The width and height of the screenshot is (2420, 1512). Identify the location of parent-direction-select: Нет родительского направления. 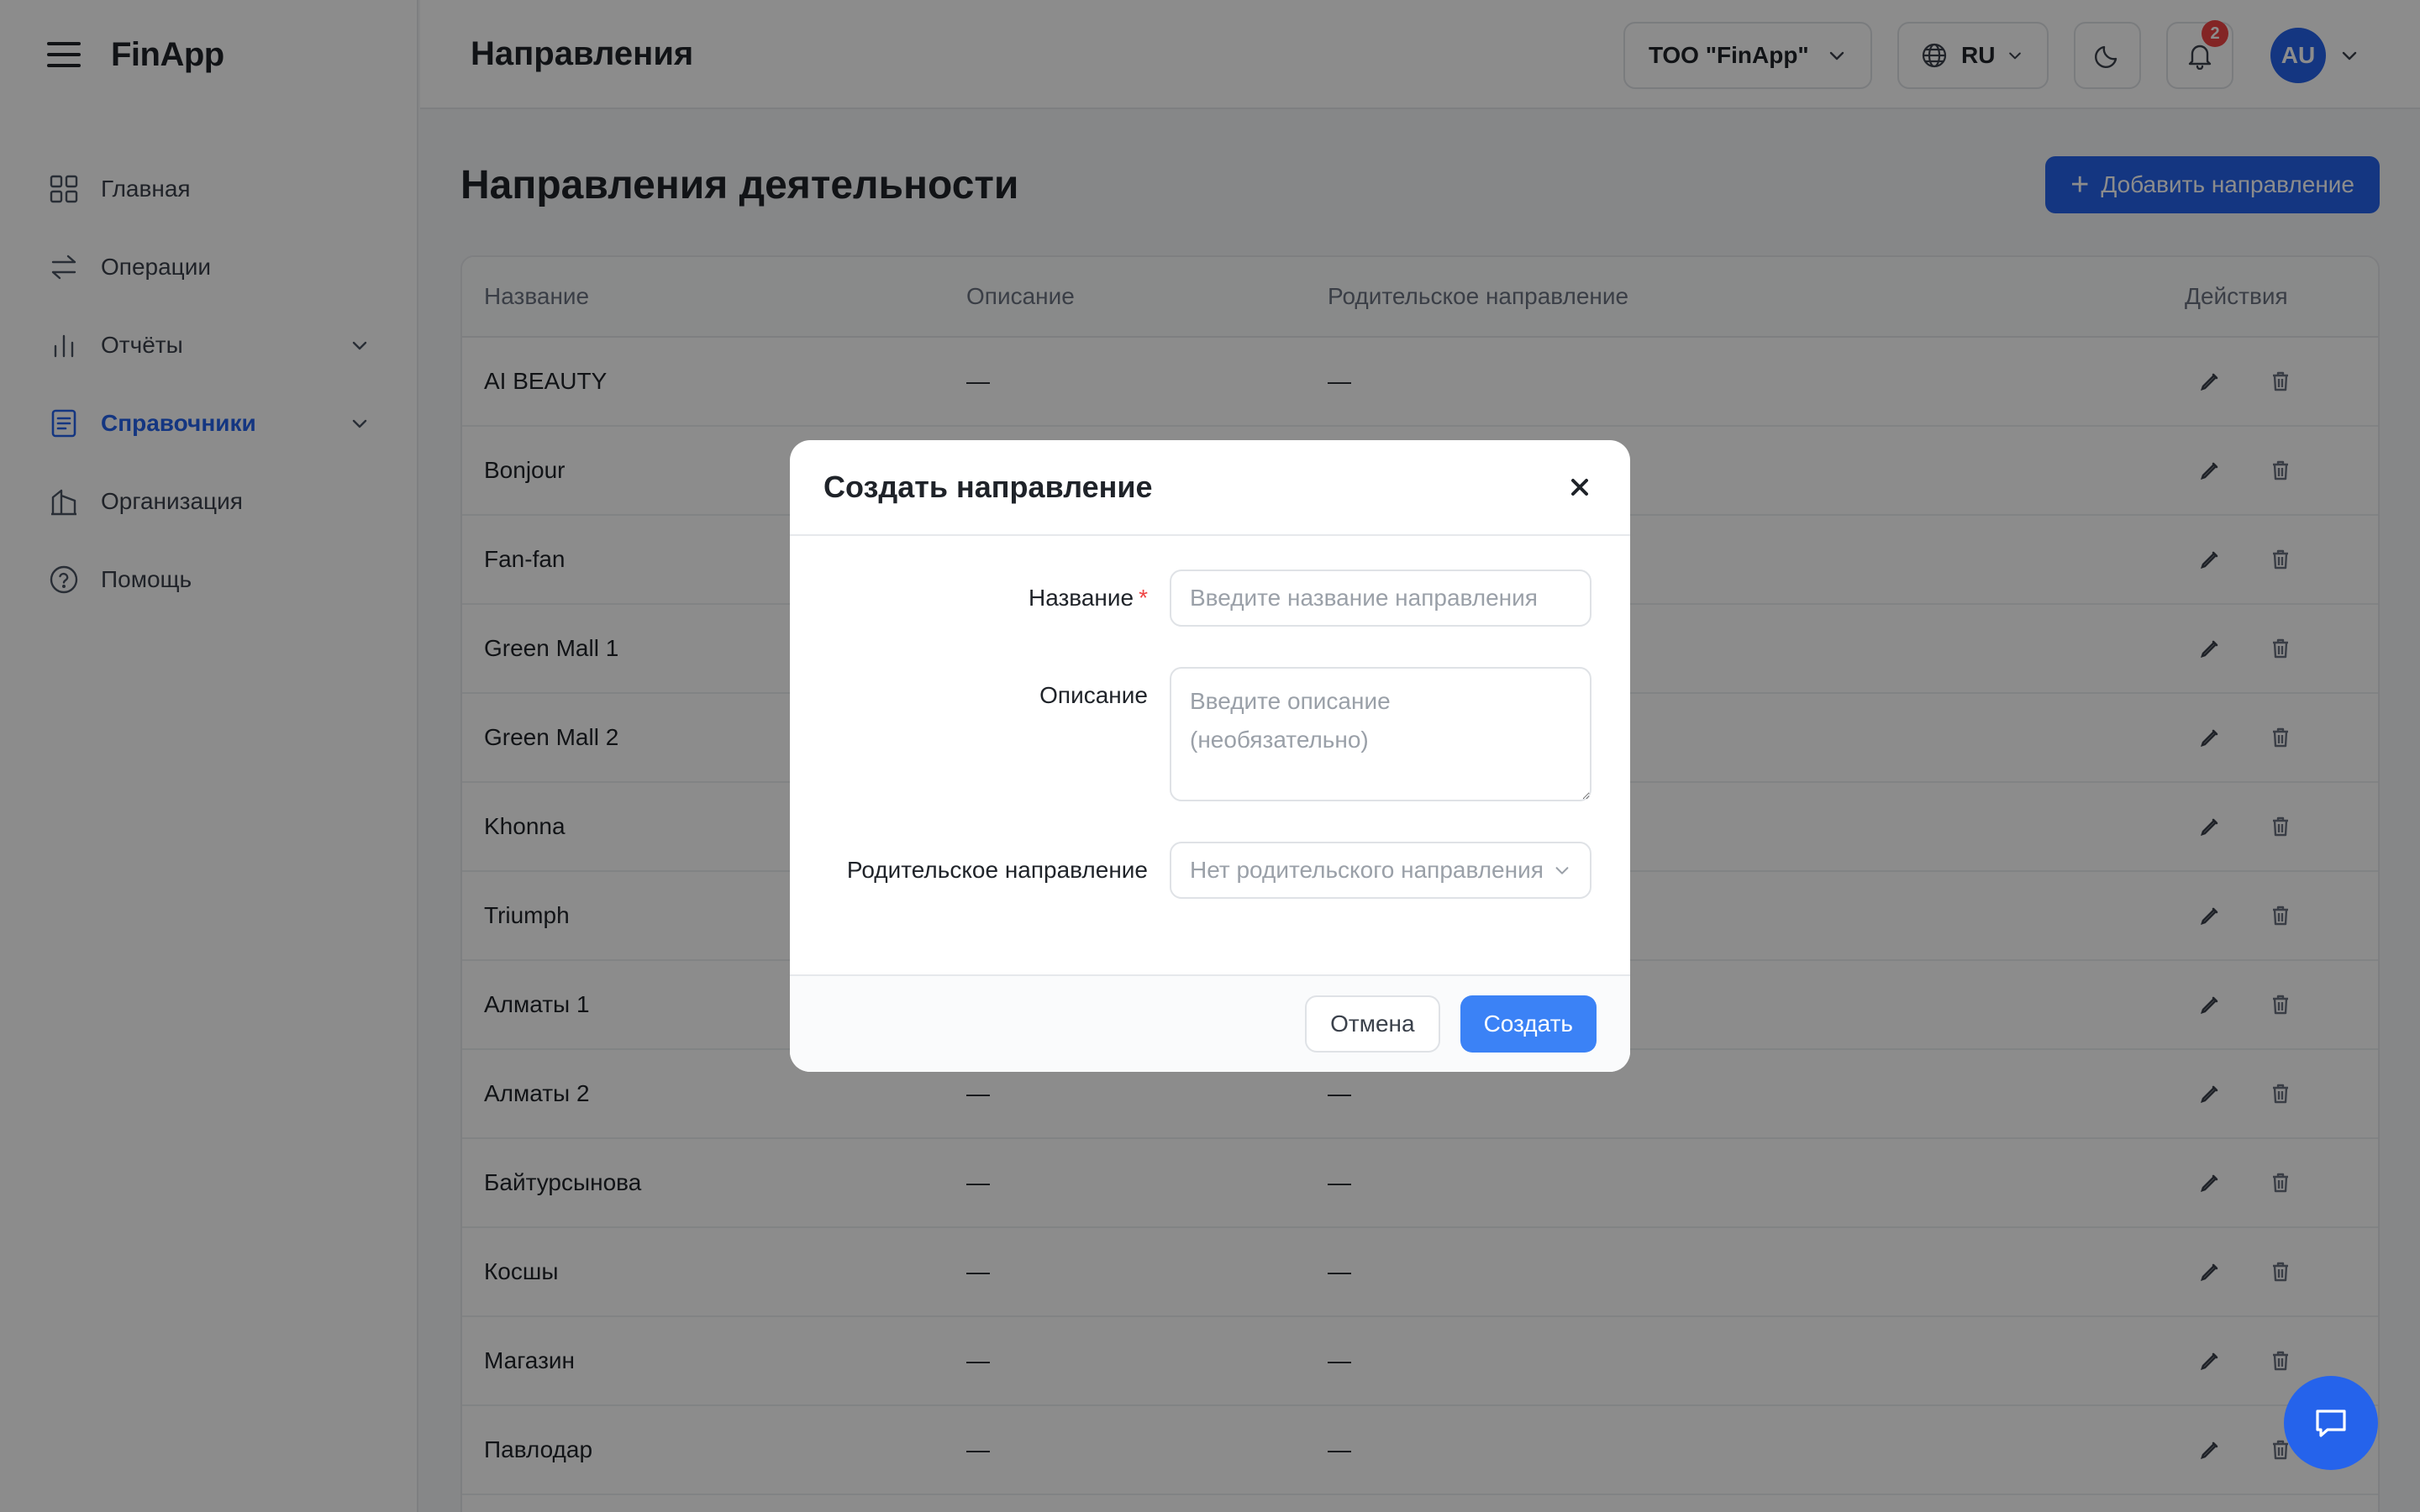
(1380, 870).